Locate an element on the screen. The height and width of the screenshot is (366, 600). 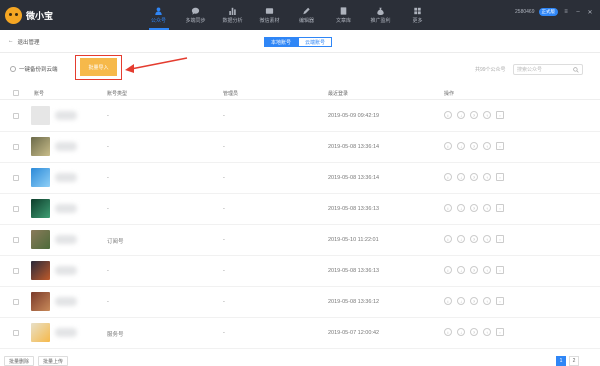
nav-item-1: 公众号 is located at coordinates (158, 15).